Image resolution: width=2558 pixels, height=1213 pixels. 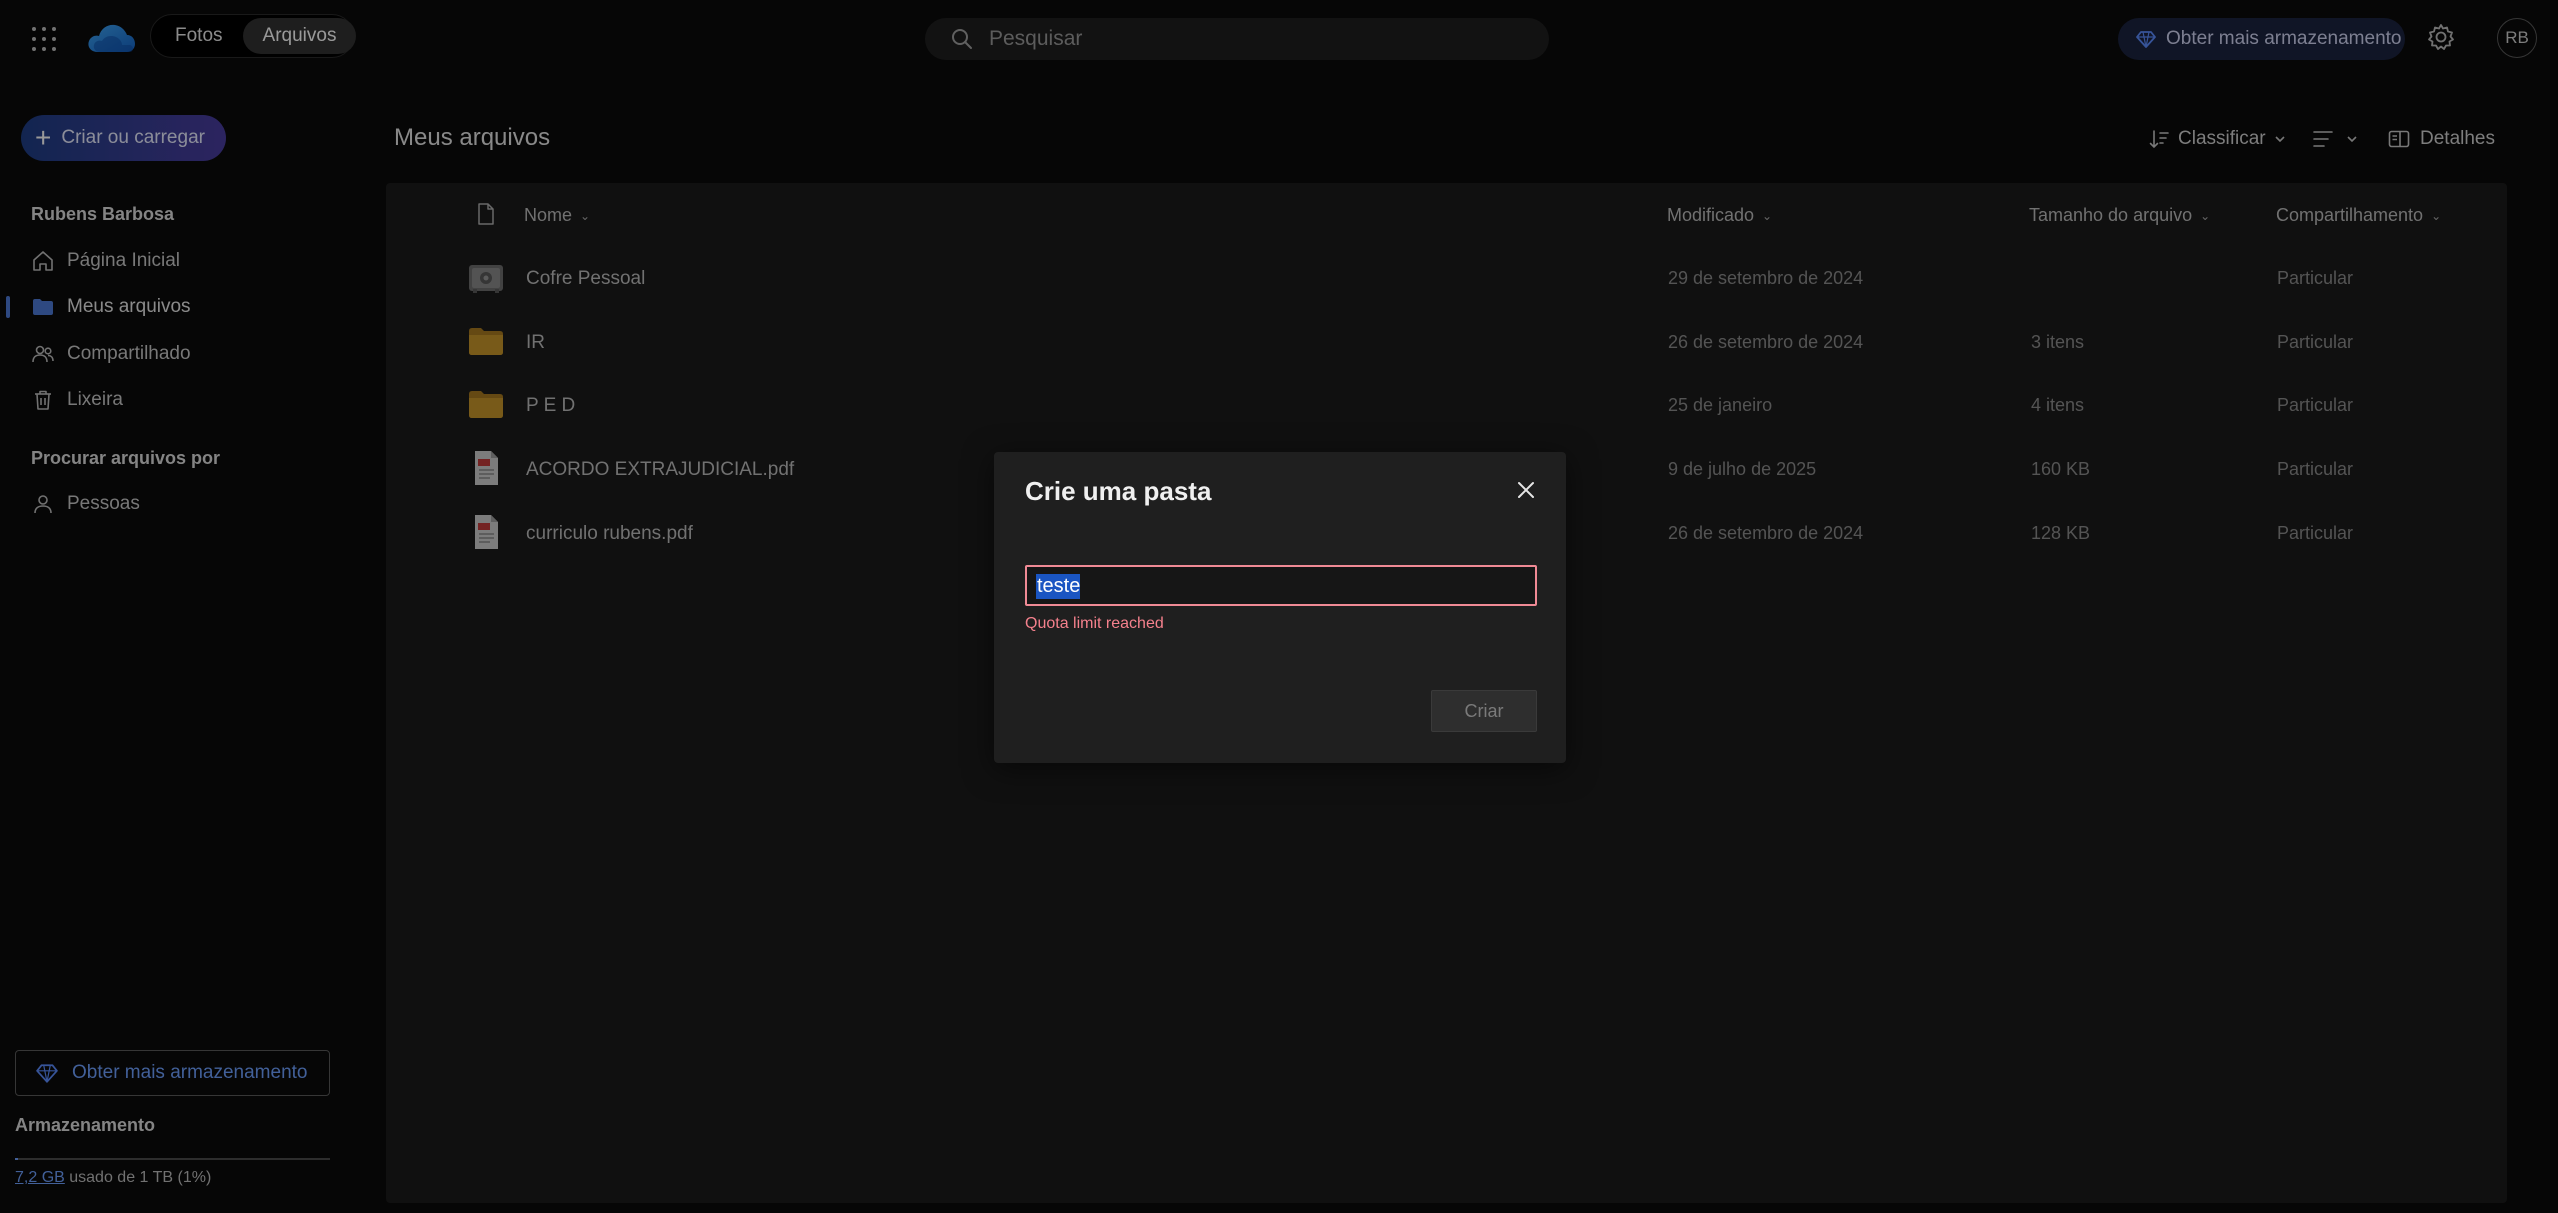 I want to click on dialog-title: Crie uma pasta, so click(x=1118, y=491).